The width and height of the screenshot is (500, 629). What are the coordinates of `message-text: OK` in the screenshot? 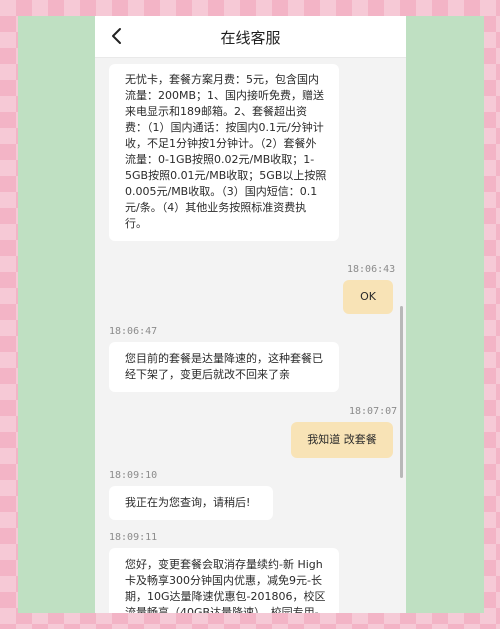 It's located at (368, 296).